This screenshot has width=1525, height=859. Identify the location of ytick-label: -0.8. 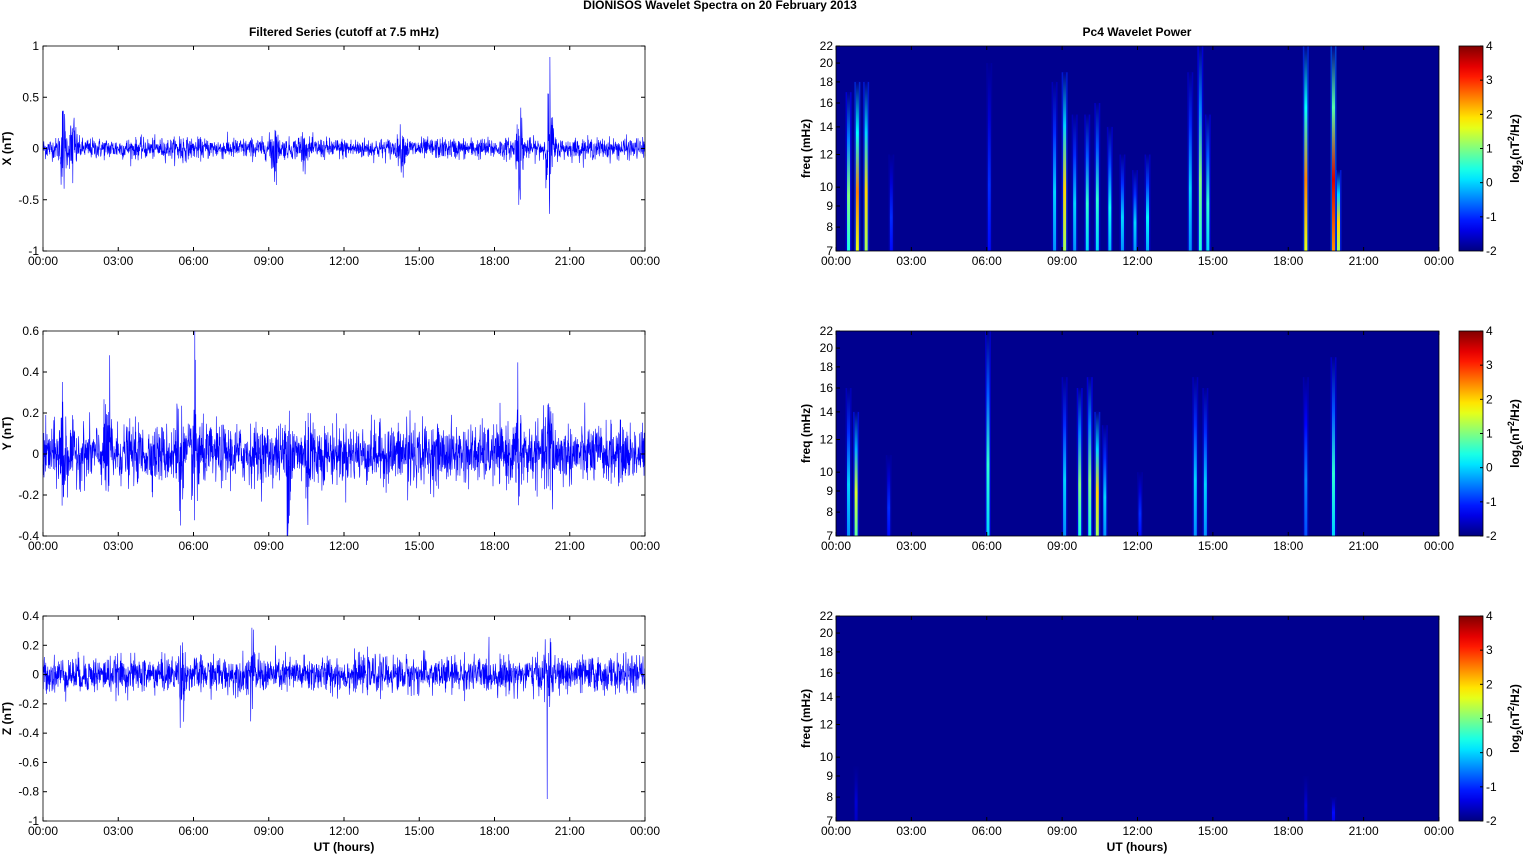
(28, 792).